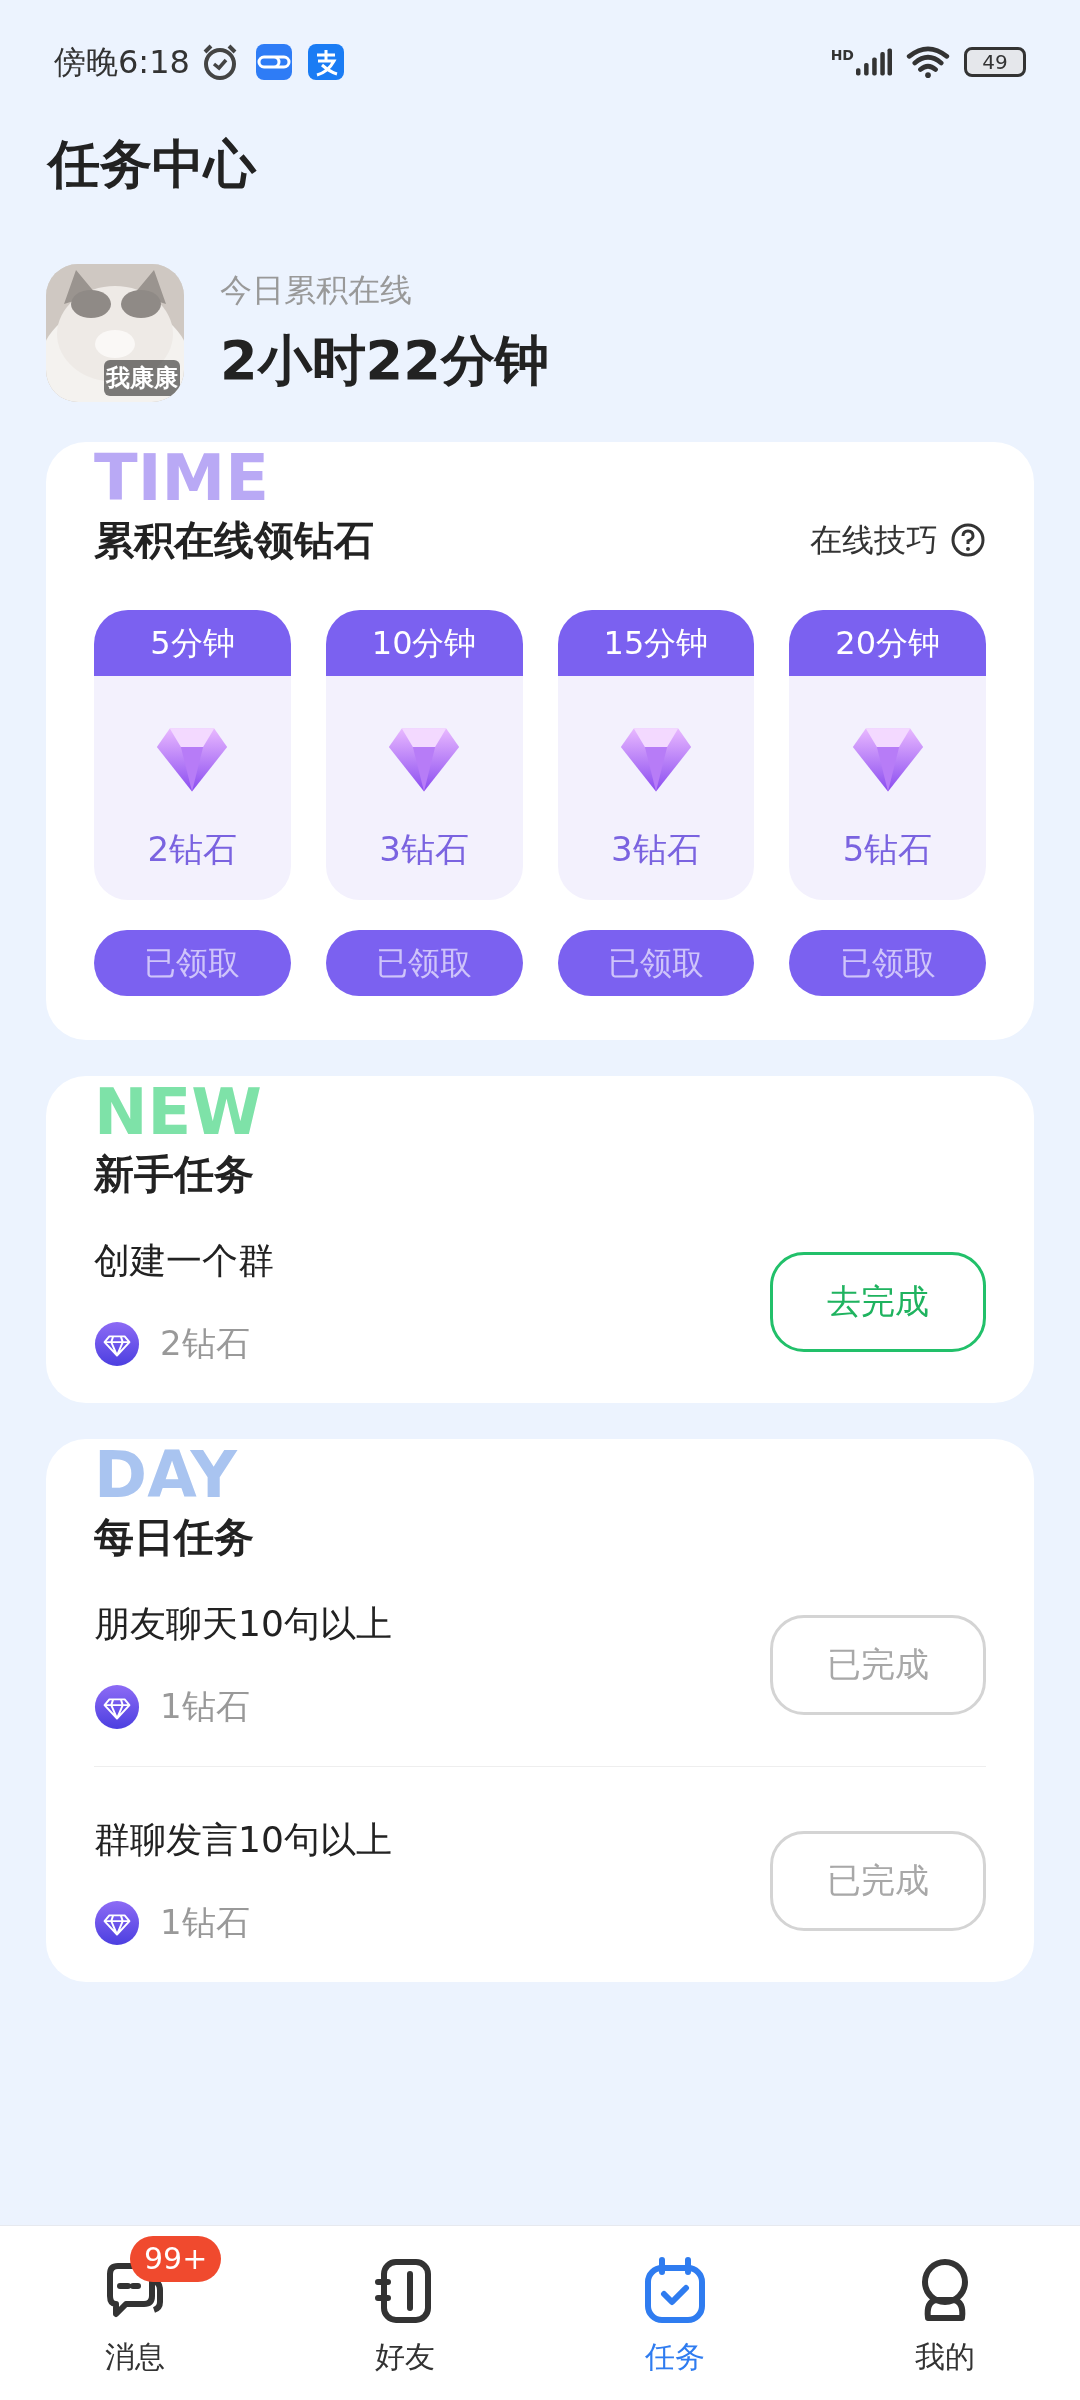 The height and width of the screenshot is (2400, 1080). Describe the element at coordinates (205, 1343) in the screenshot. I see `task-reward: 2钻石` at that location.